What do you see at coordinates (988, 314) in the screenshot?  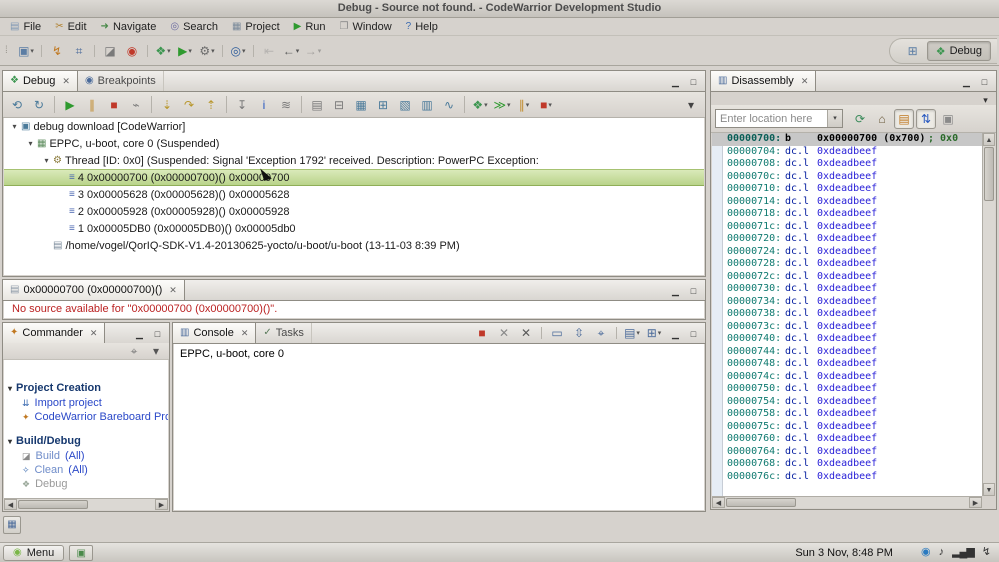 I see `disassembly-vertical-scrollbar: ▲ ▼` at bounding box center [988, 314].